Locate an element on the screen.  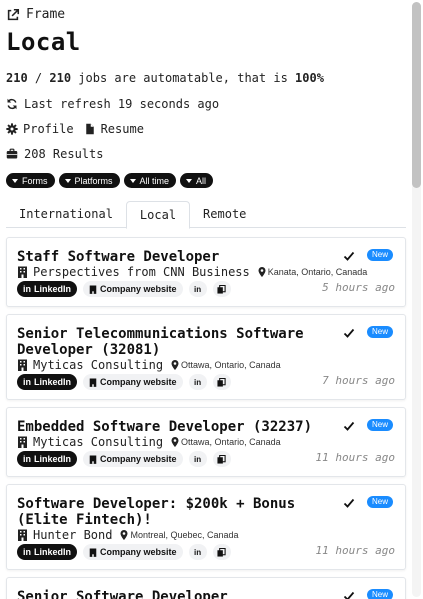
posted-time: 7 hours ago is located at coordinates (358, 380).